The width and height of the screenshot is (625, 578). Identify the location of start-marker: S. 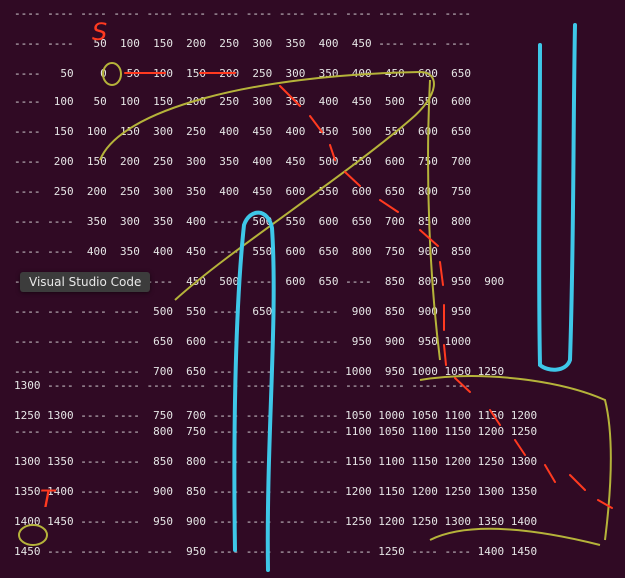
(100, 32).